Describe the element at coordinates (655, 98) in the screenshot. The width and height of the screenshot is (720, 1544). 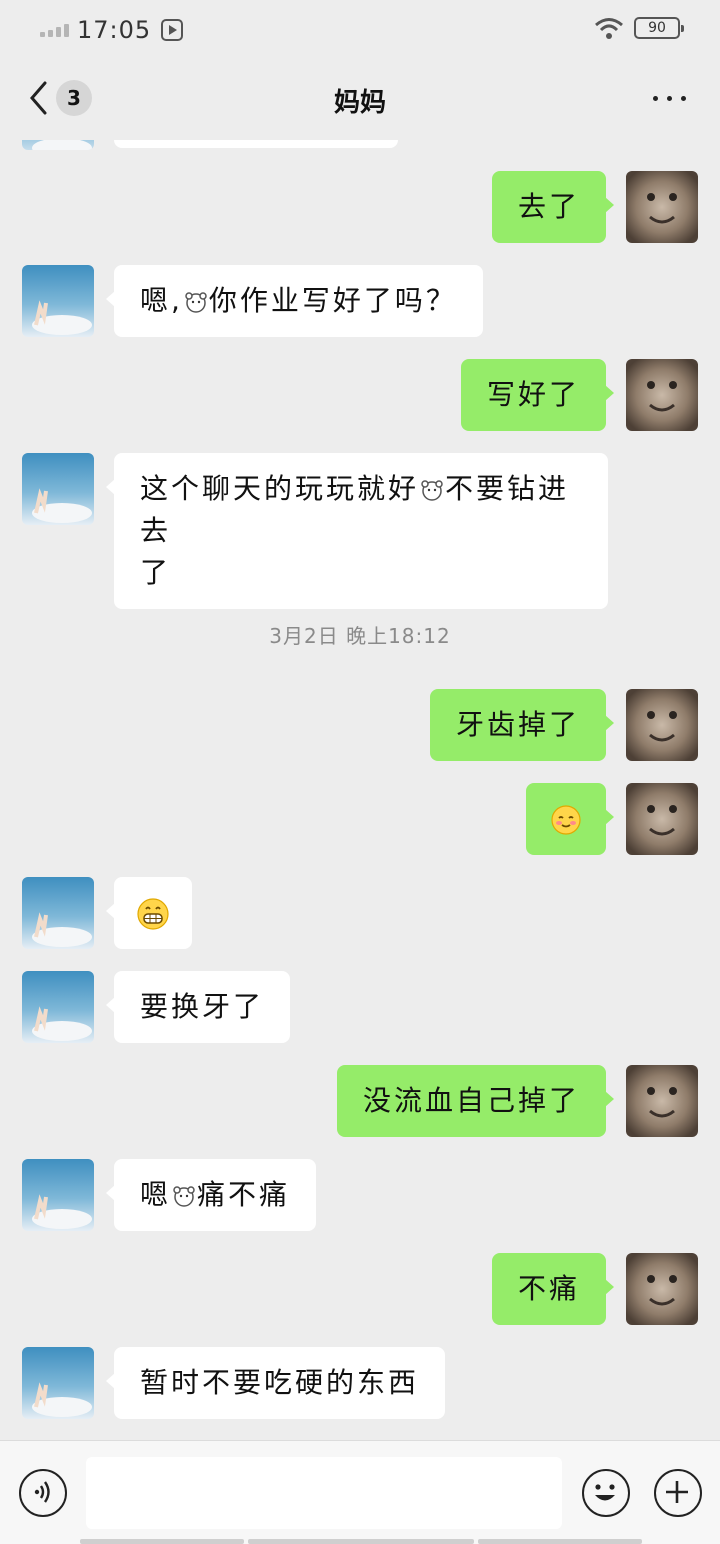
I see `more-dots-icon` at that location.